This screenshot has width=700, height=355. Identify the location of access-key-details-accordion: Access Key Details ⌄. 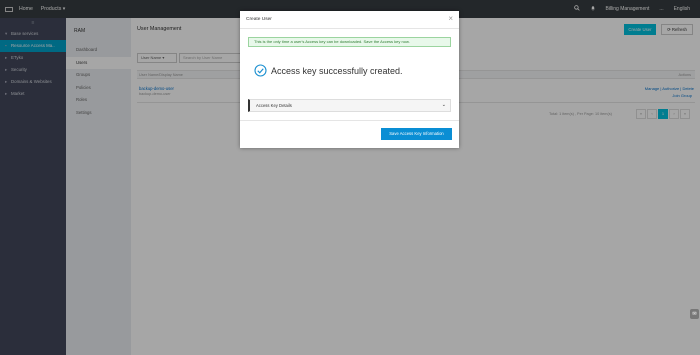
(349, 105).